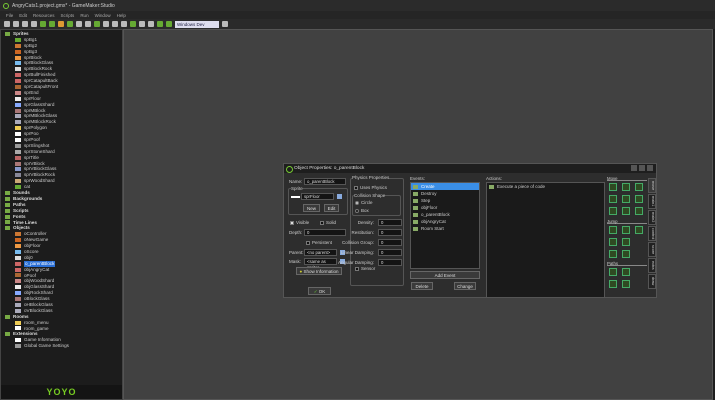 The image size is (715, 400). Describe the element at coordinates (642, 168) in the screenshot. I see `maximize-button` at that location.